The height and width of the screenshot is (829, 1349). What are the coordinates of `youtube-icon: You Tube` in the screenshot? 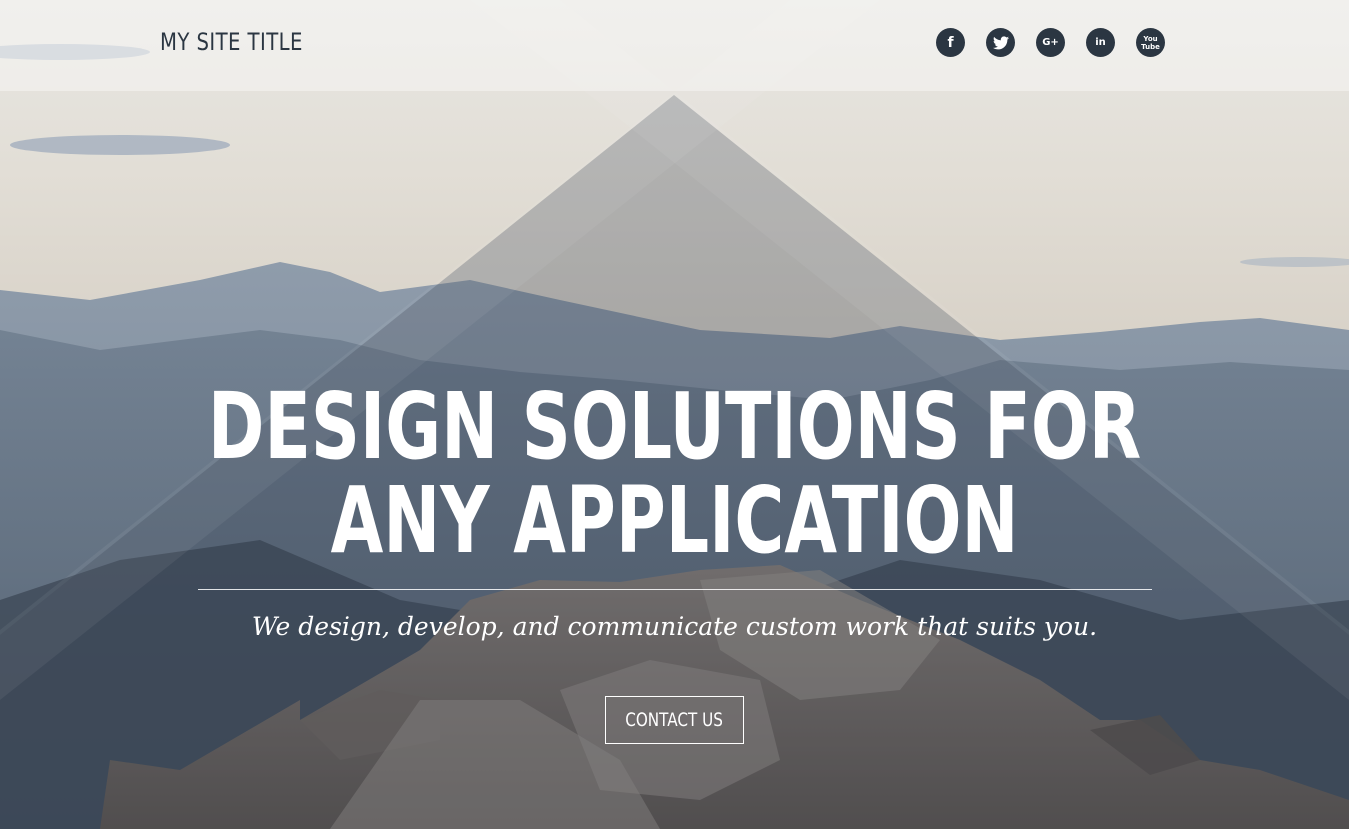 It's located at (1150, 42).